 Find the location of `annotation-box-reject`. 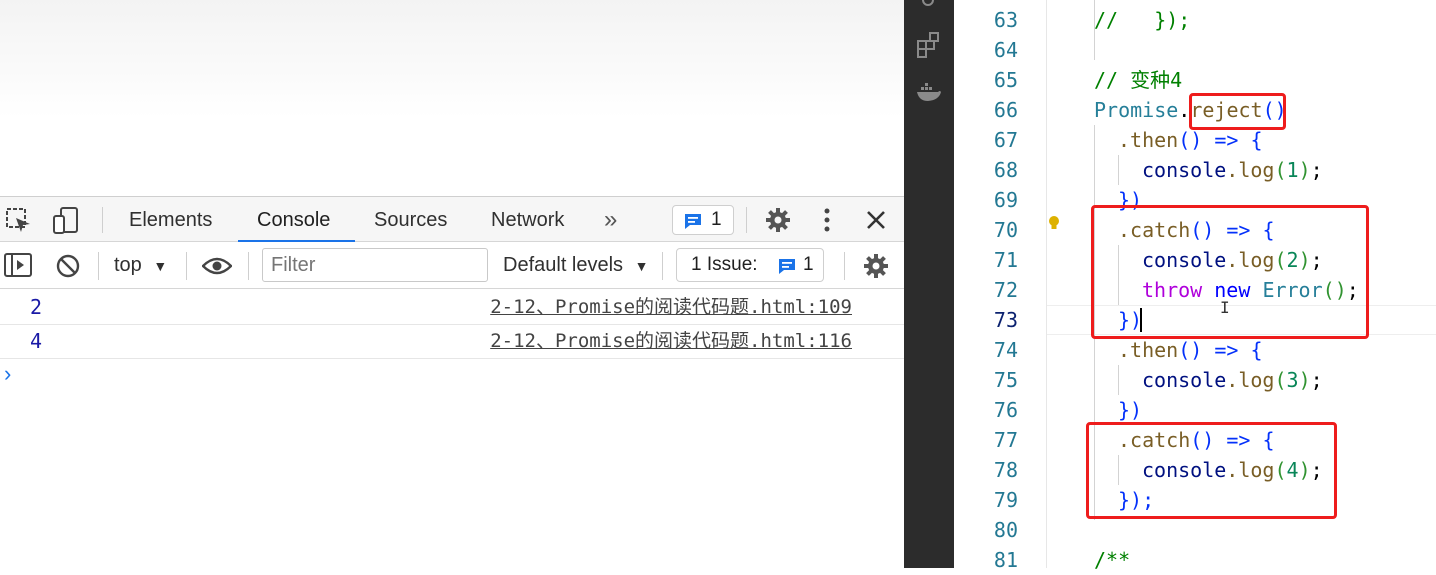

annotation-box-reject is located at coordinates (1237, 111).